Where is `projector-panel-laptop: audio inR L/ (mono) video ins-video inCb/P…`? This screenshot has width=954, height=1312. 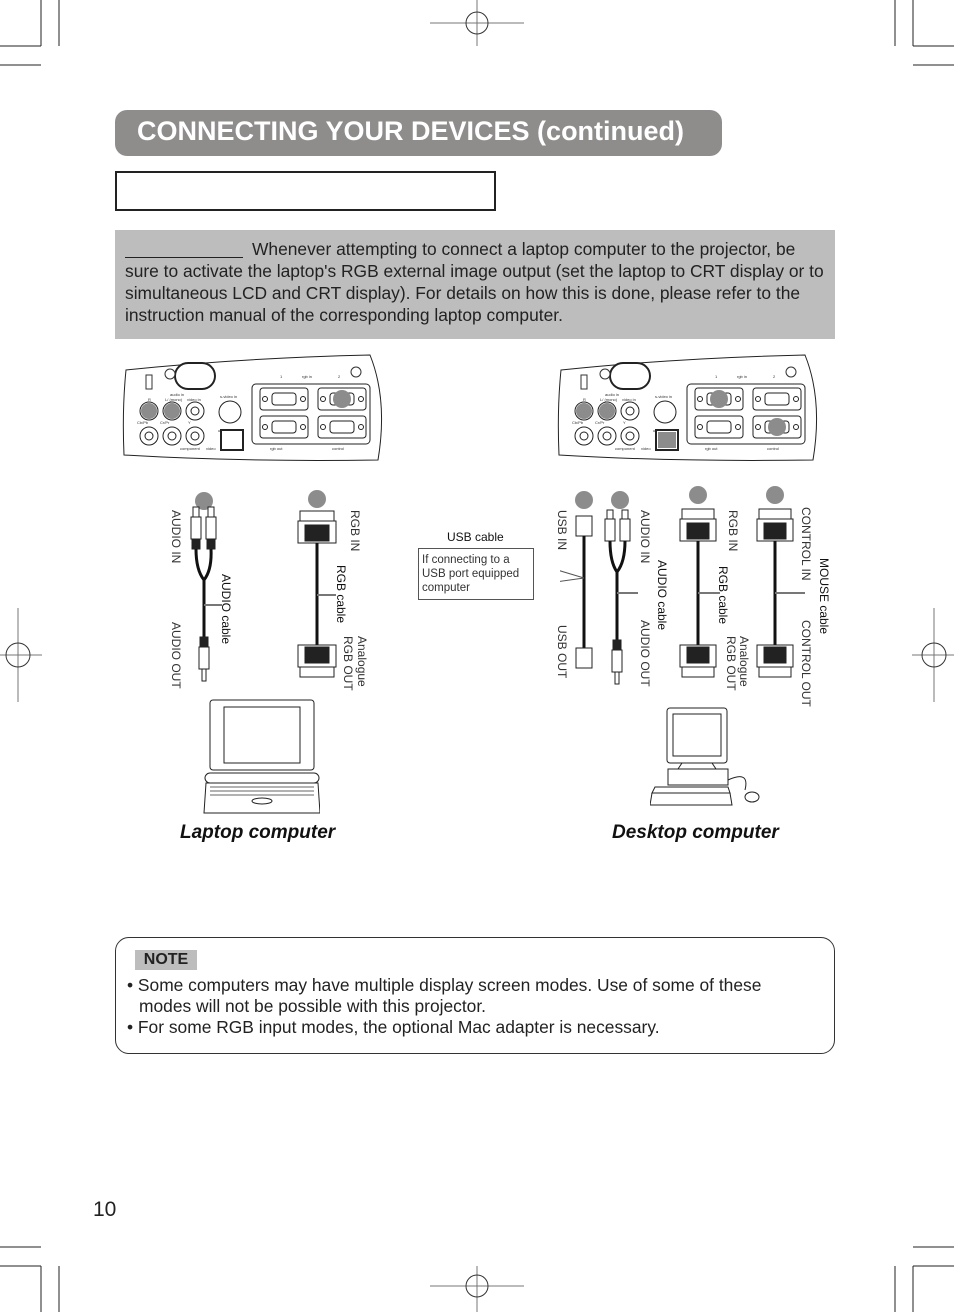 projector-panel-laptop: audio inR L/ (mono) video ins-video inCb/P… is located at coordinates (252, 407).